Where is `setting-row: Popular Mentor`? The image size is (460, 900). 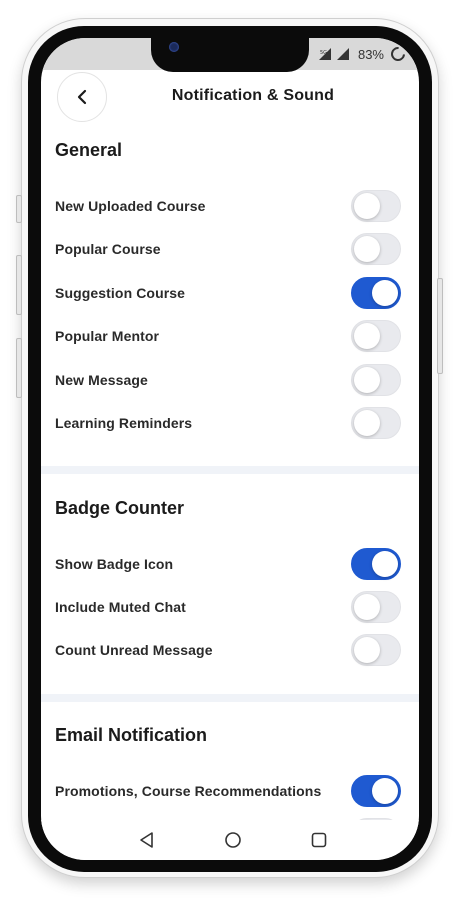 setting-row: Popular Mentor is located at coordinates (228, 336).